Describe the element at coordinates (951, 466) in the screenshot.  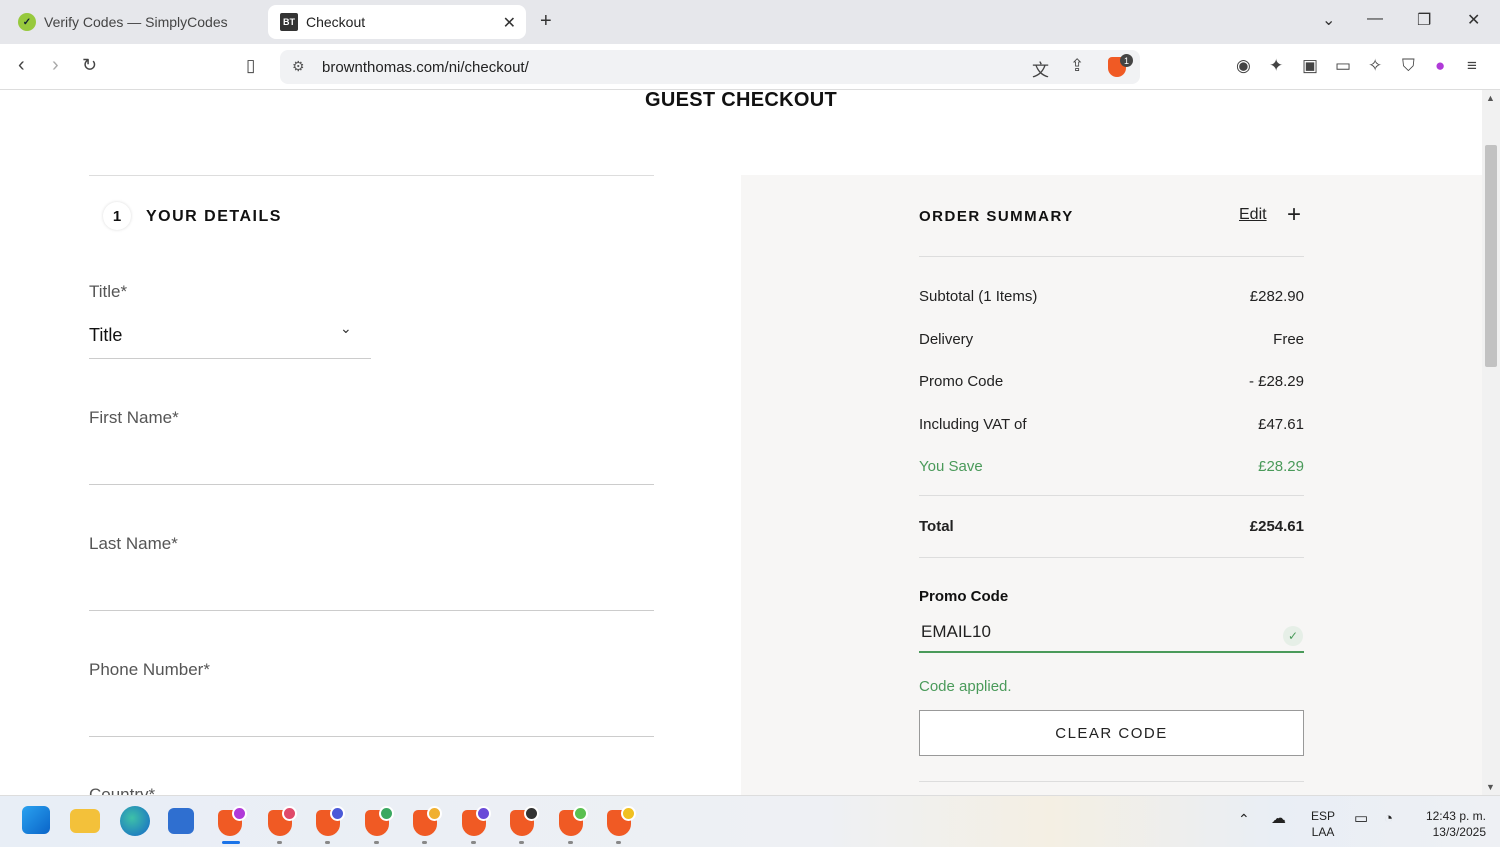
I see `you-save-label: You Save` at that location.